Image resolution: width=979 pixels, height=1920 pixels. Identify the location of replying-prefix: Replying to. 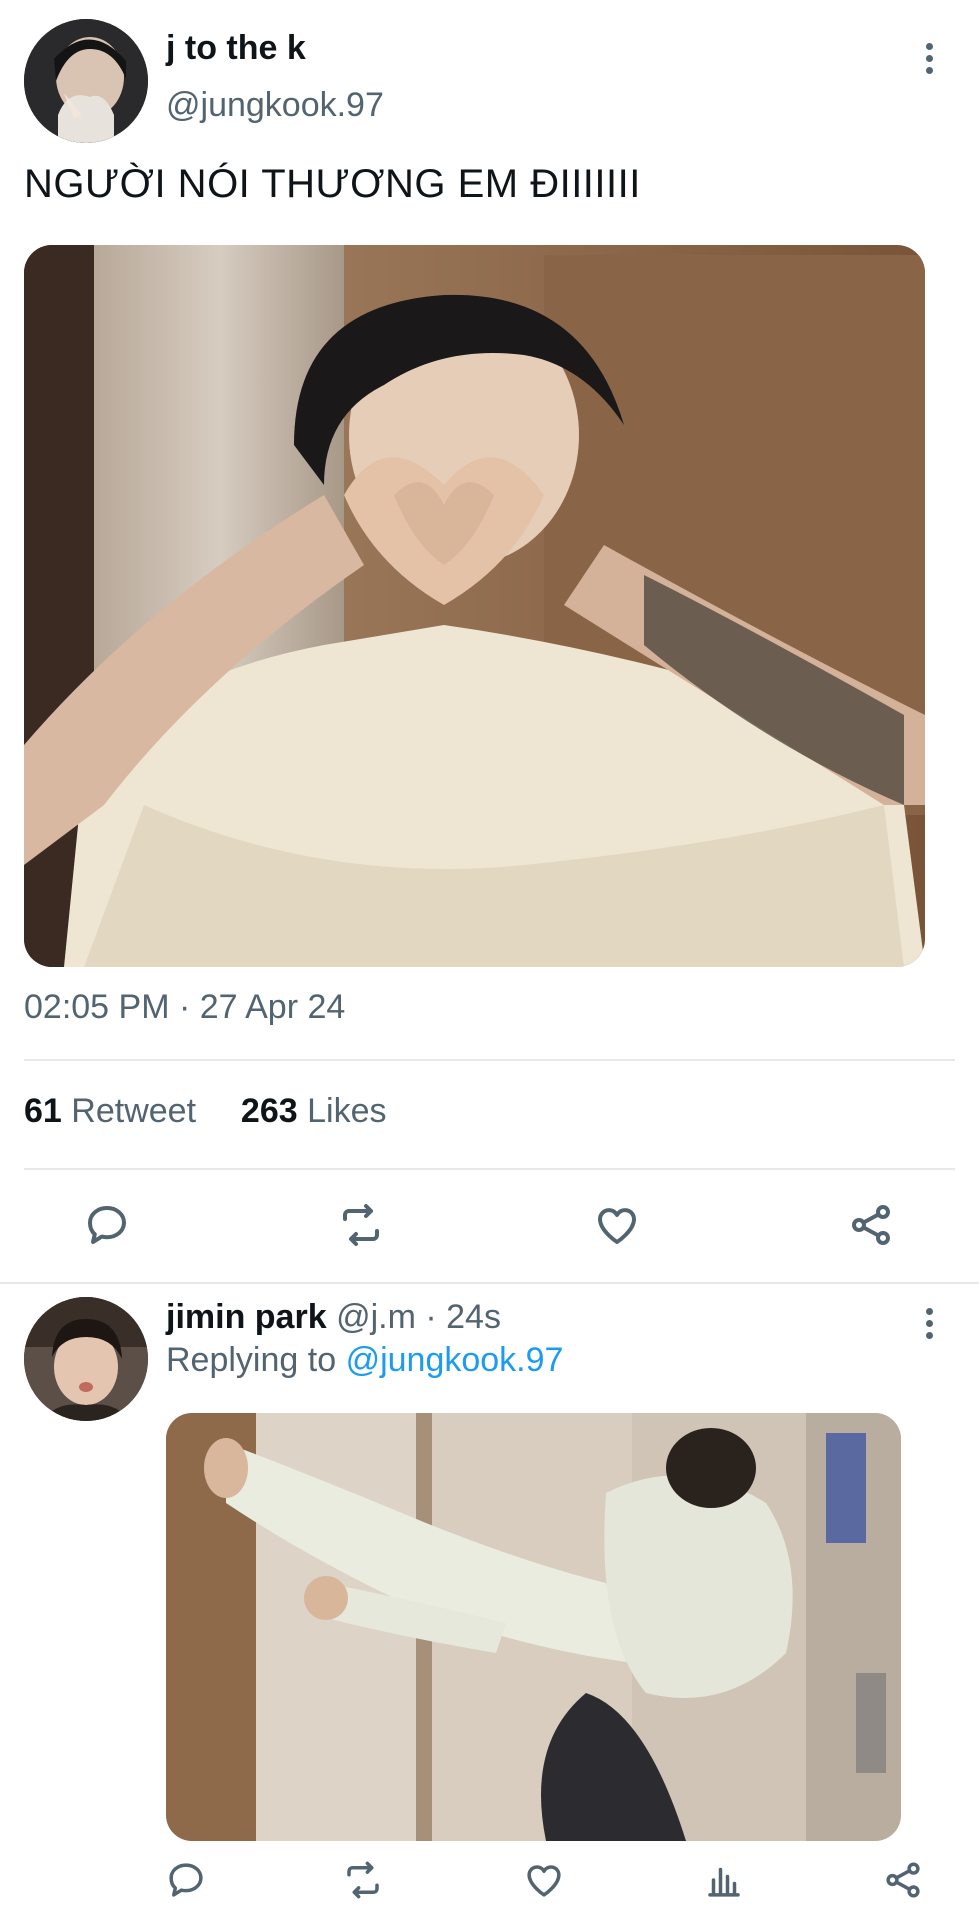
(251, 1360).